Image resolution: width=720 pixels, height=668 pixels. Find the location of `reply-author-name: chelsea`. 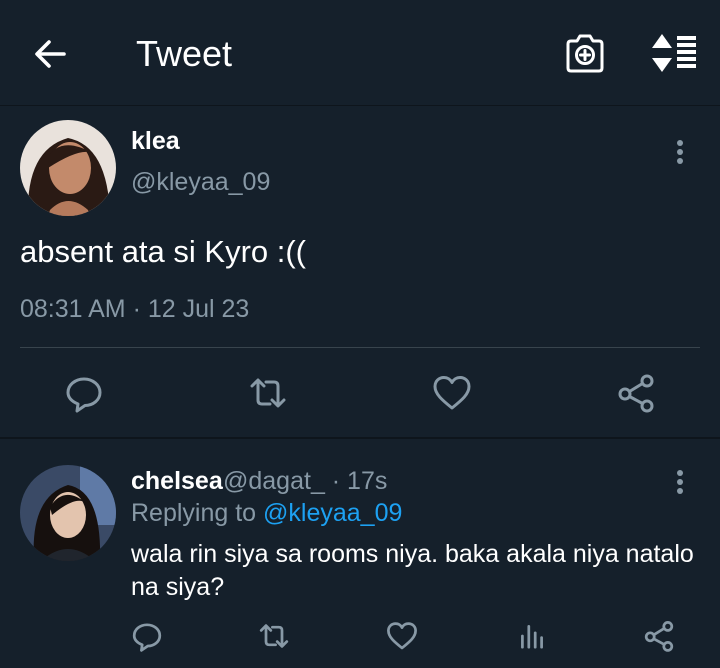

reply-author-name: chelsea is located at coordinates (177, 481).